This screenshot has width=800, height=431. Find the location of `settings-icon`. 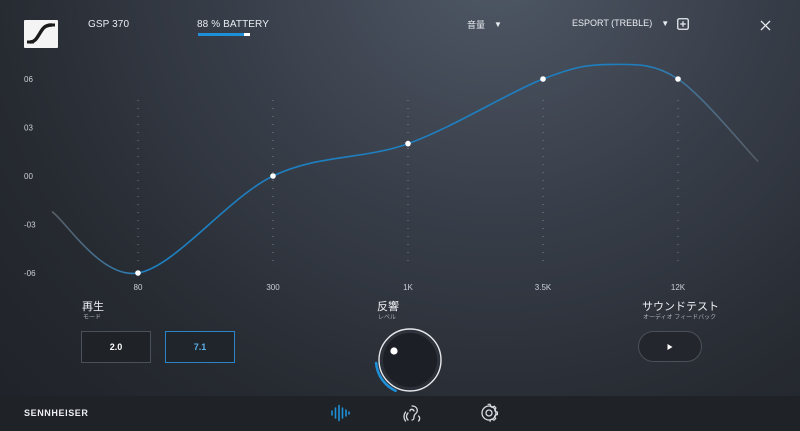

settings-icon is located at coordinates (490, 412).